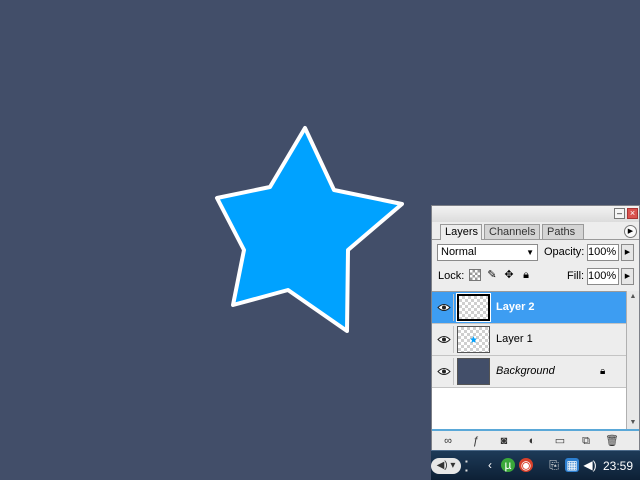  I want to click on adjustment-icon: ◐, so click(532, 441).